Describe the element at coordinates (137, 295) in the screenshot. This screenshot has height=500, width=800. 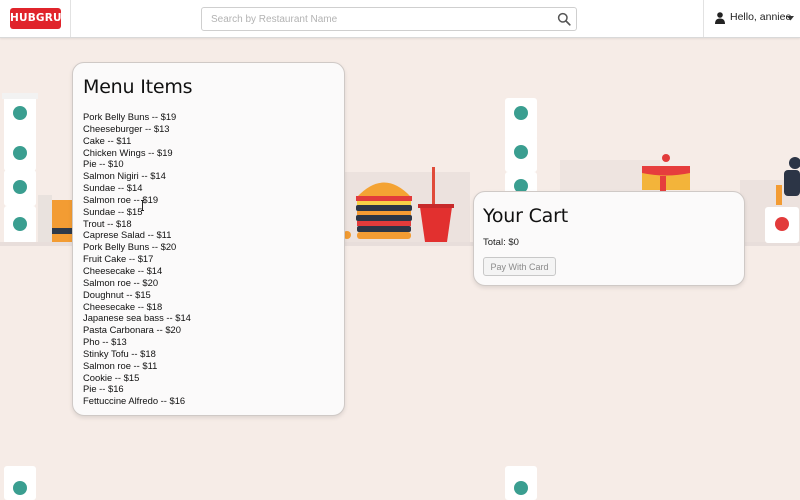
I see `menu-item: Doughnut -- $15` at that location.